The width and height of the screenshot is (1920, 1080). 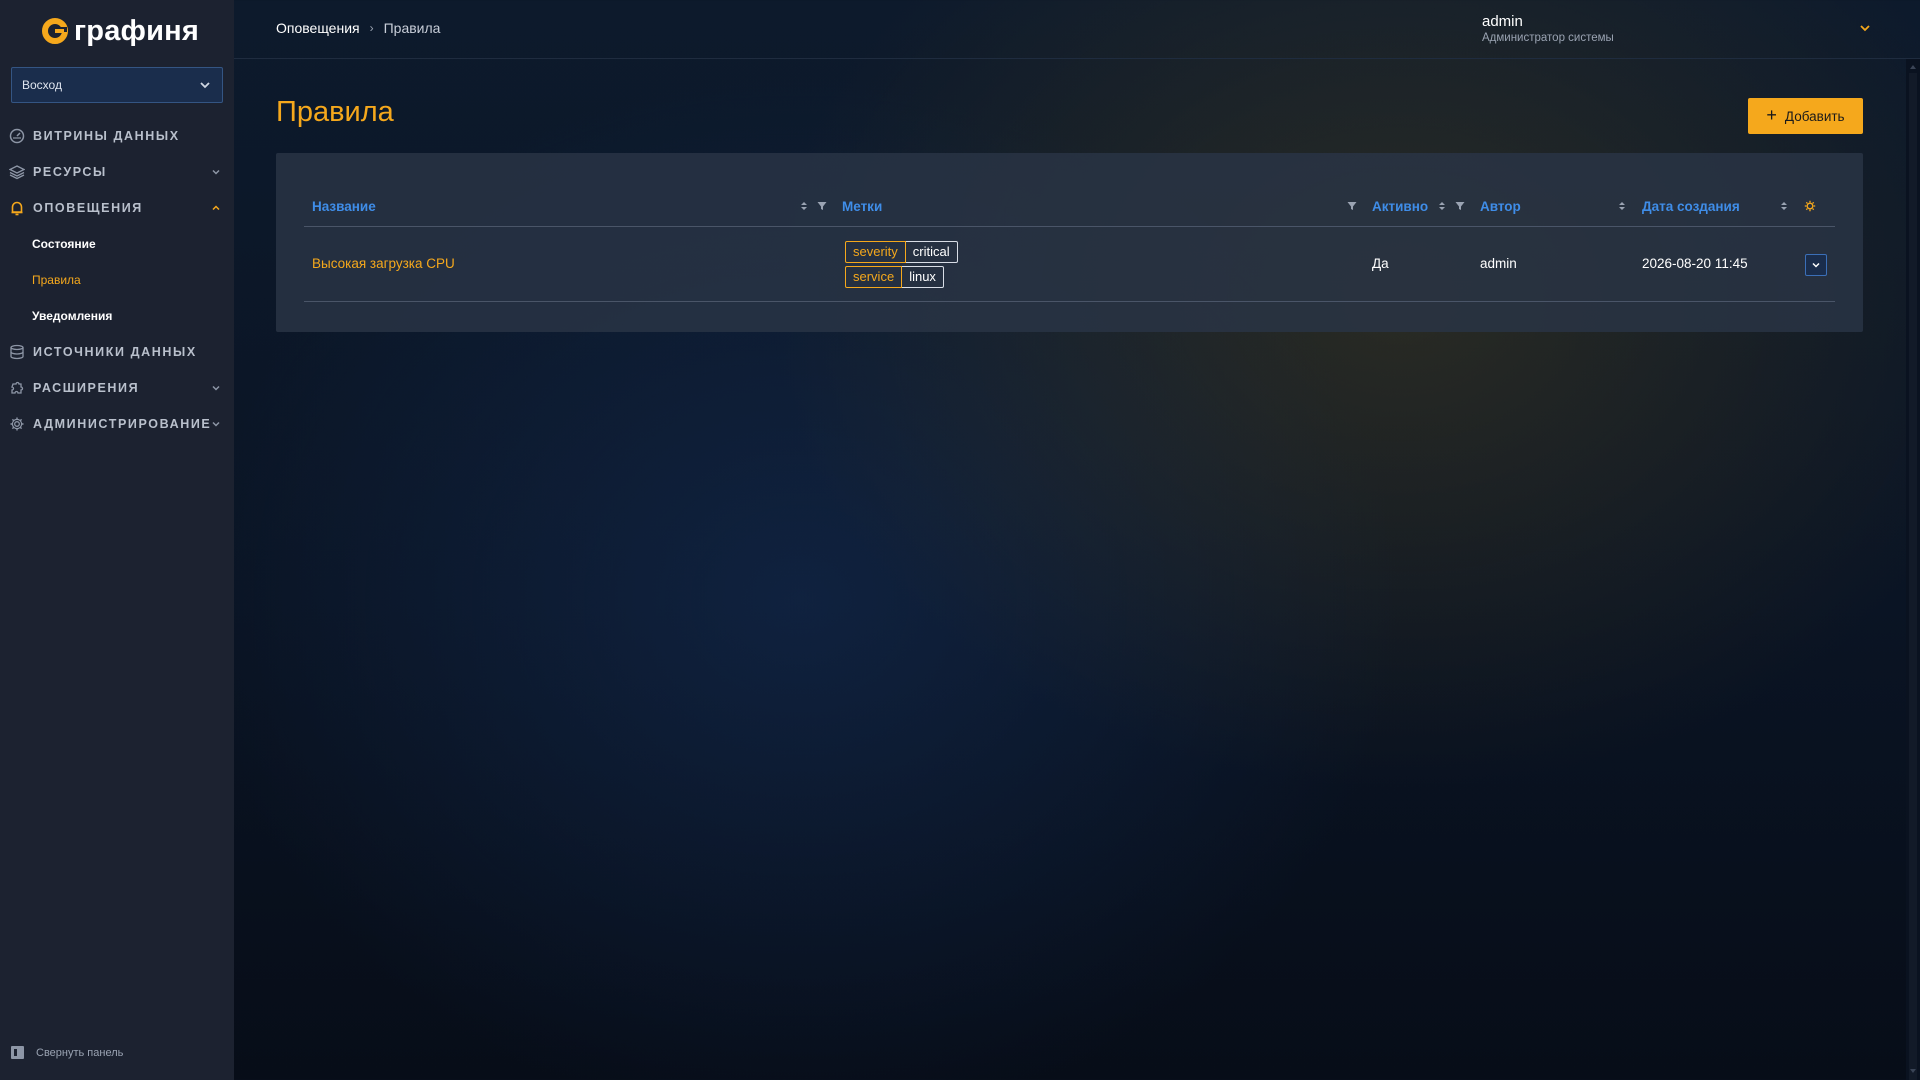 What do you see at coordinates (17, 352) in the screenshot?
I see `database-icon` at bounding box center [17, 352].